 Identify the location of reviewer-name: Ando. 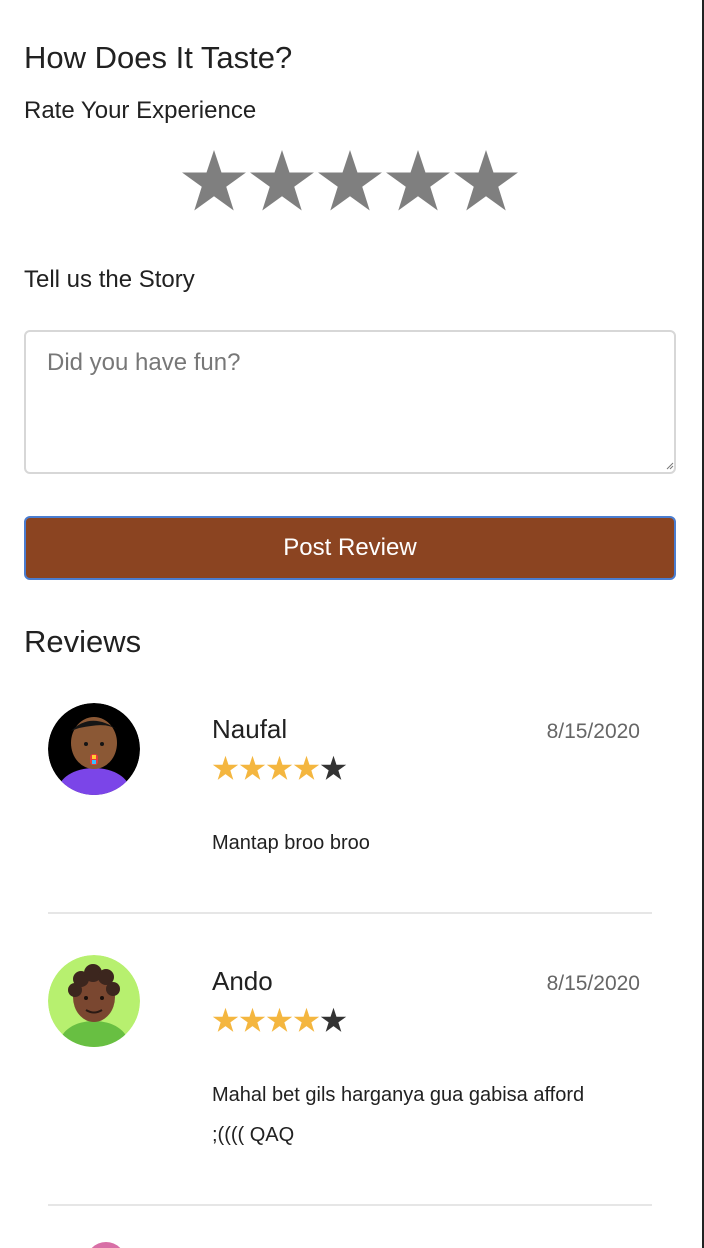
(242, 981).